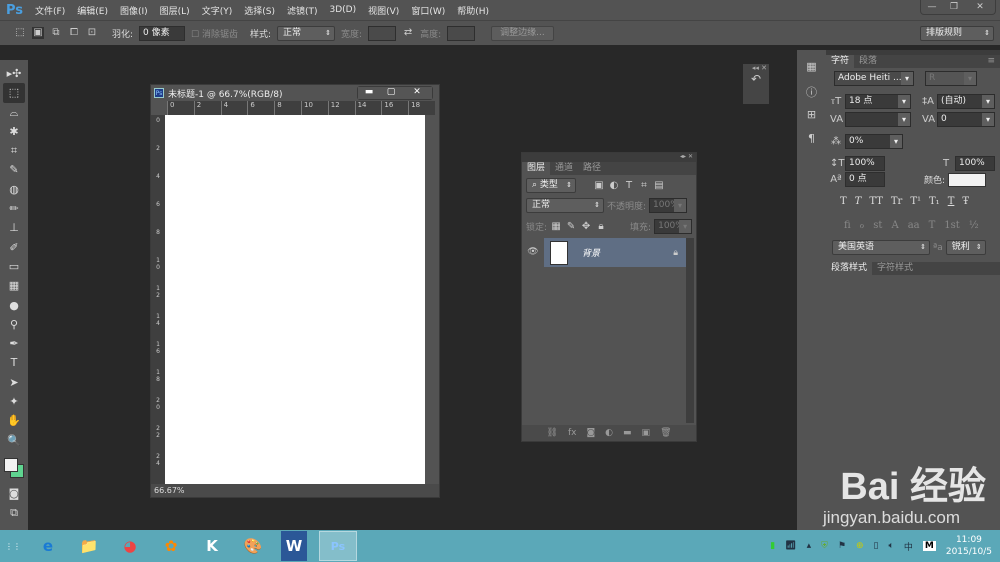 Image resolution: width=1000 pixels, height=562 pixels. I want to click on security-shield-icon: ⛨, so click(824, 546).